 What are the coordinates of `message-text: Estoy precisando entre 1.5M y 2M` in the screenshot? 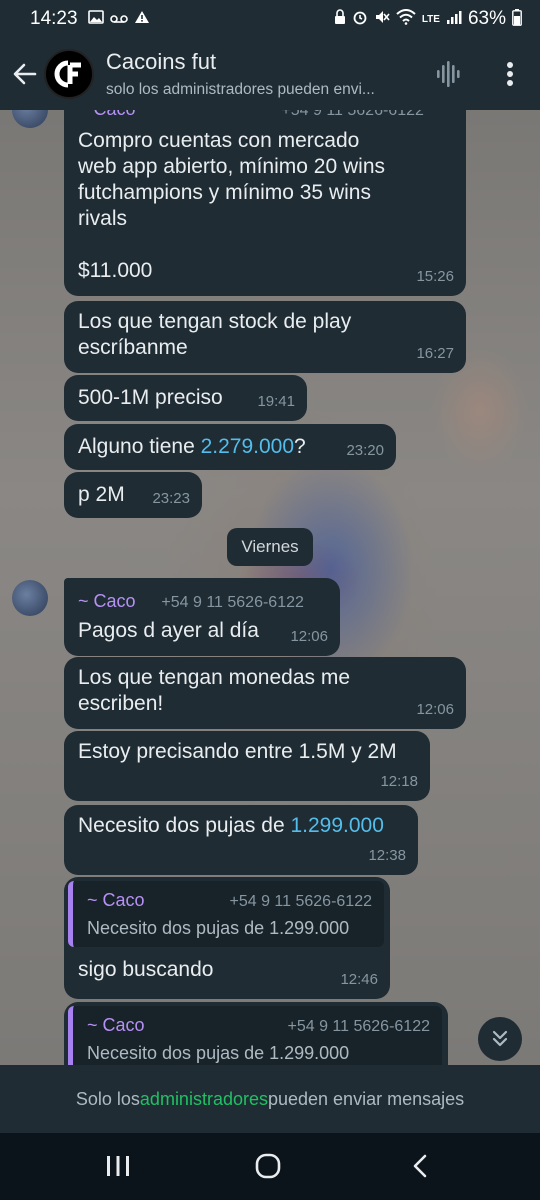 It's located at (237, 751).